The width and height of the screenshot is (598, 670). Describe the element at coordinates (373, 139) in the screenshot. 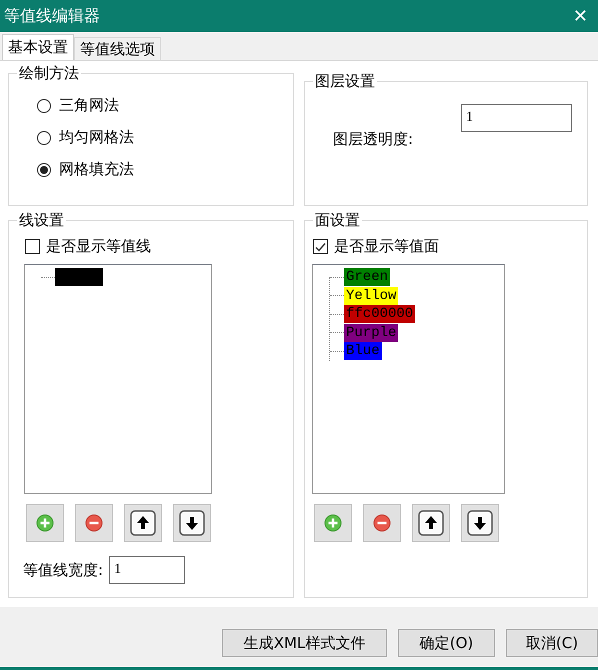

I see `opacity-label: 图层透明度:` at that location.